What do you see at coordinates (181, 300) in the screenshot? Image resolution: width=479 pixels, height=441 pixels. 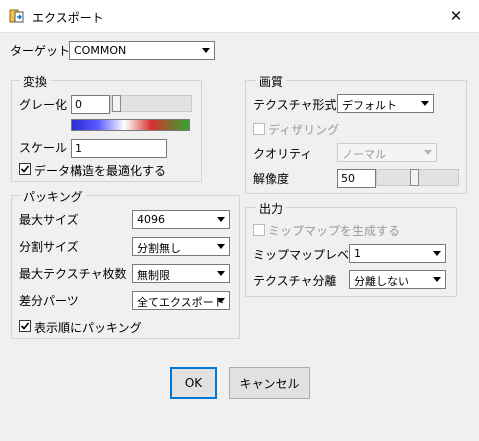 I see `diff-parts-select: 全てエクスポート` at bounding box center [181, 300].